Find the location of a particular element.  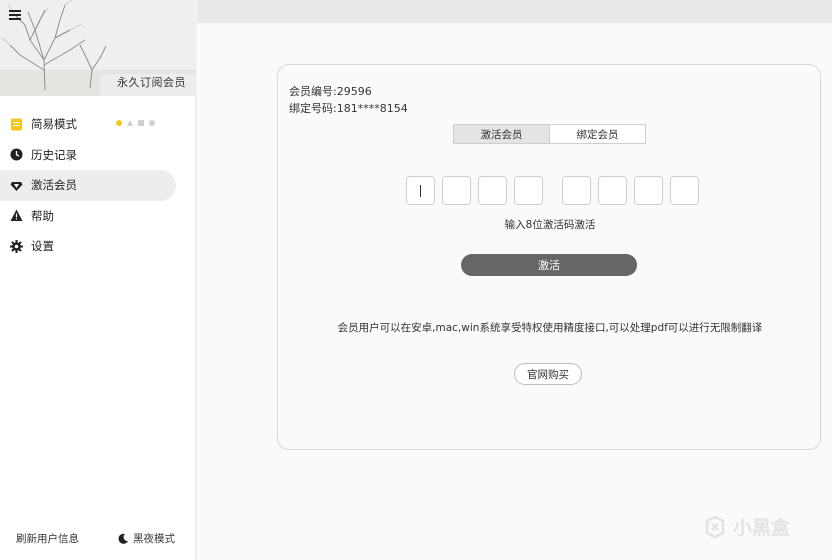

warning-icon is located at coordinates (16, 215).